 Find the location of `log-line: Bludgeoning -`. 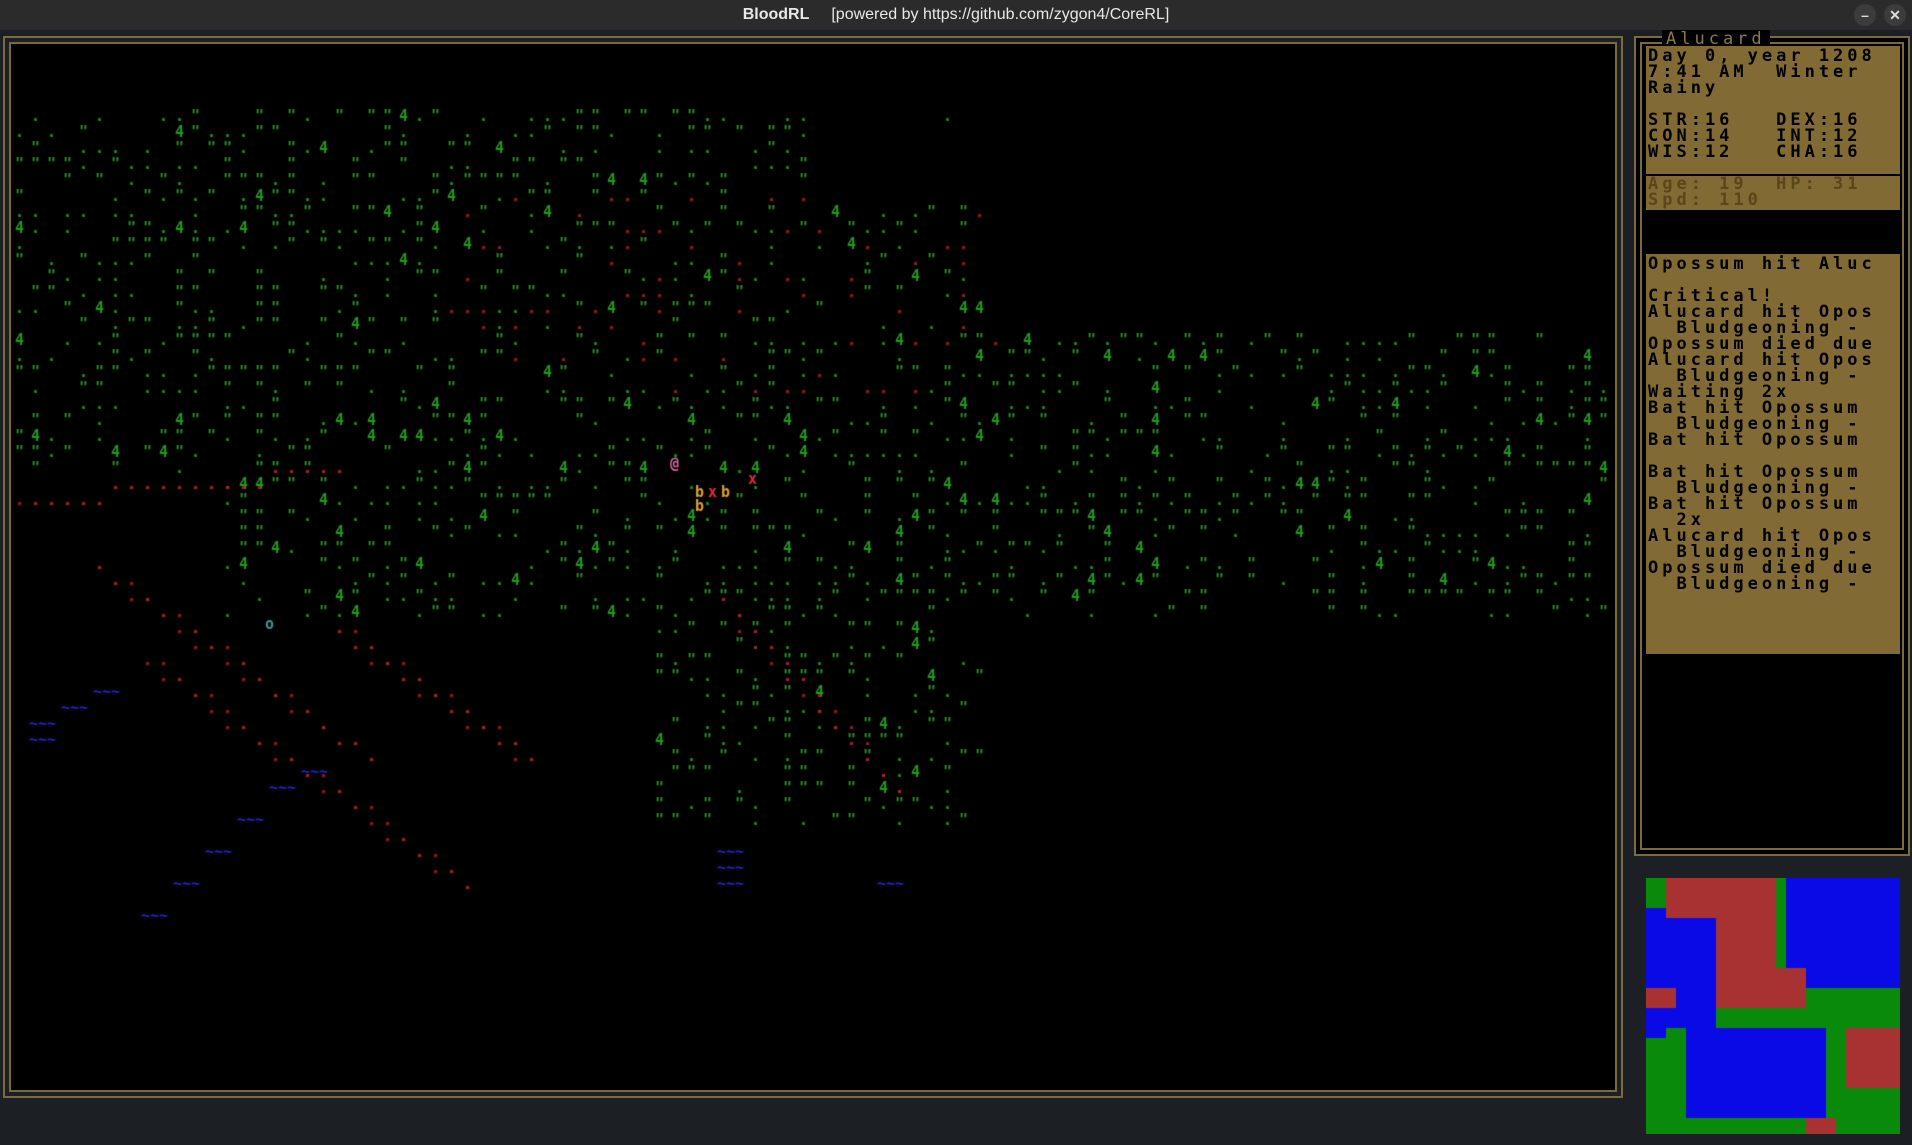

log-line: Bludgeoning - is located at coordinates (1755, 584).